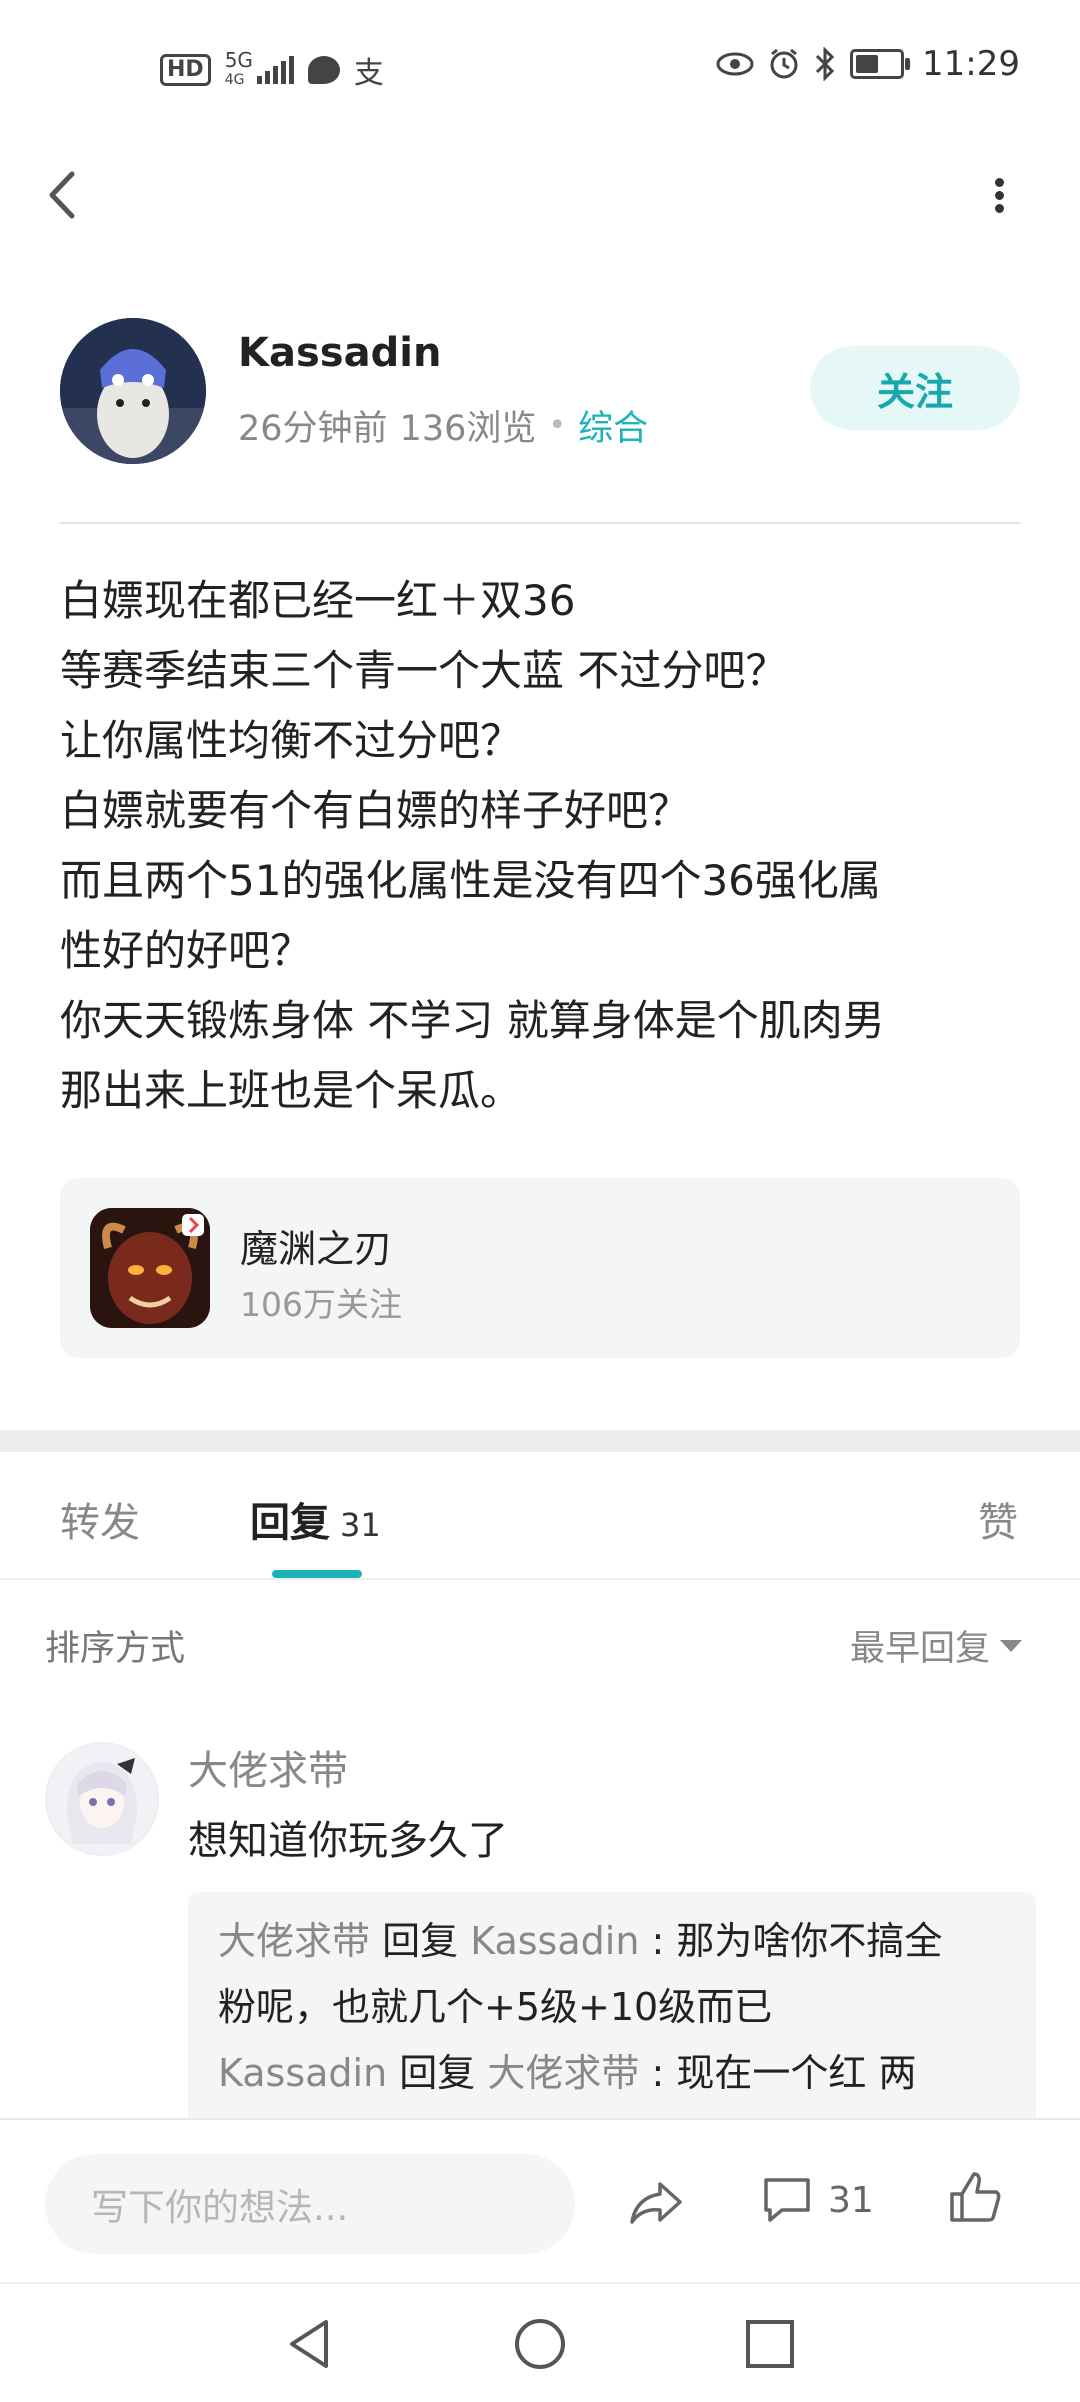 The height and width of the screenshot is (2402, 1080). I want to click on like-icon, so click(975, 2197).